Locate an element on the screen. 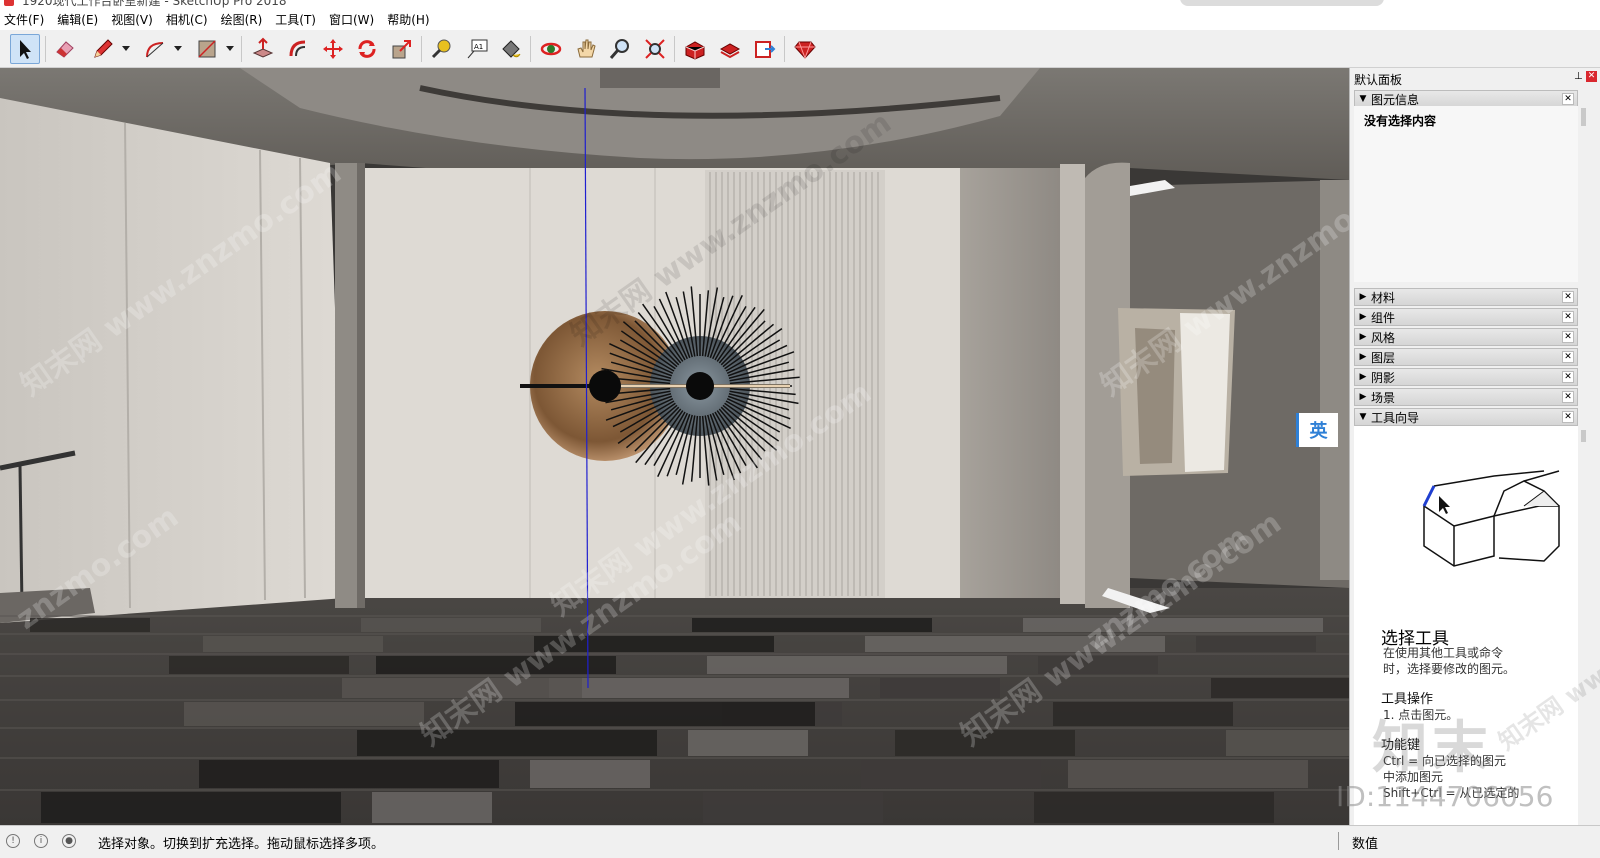 The image size is (1600, 858). panel-styles: ▶ 风格 ✕ is located at coordinates (1466, 337).